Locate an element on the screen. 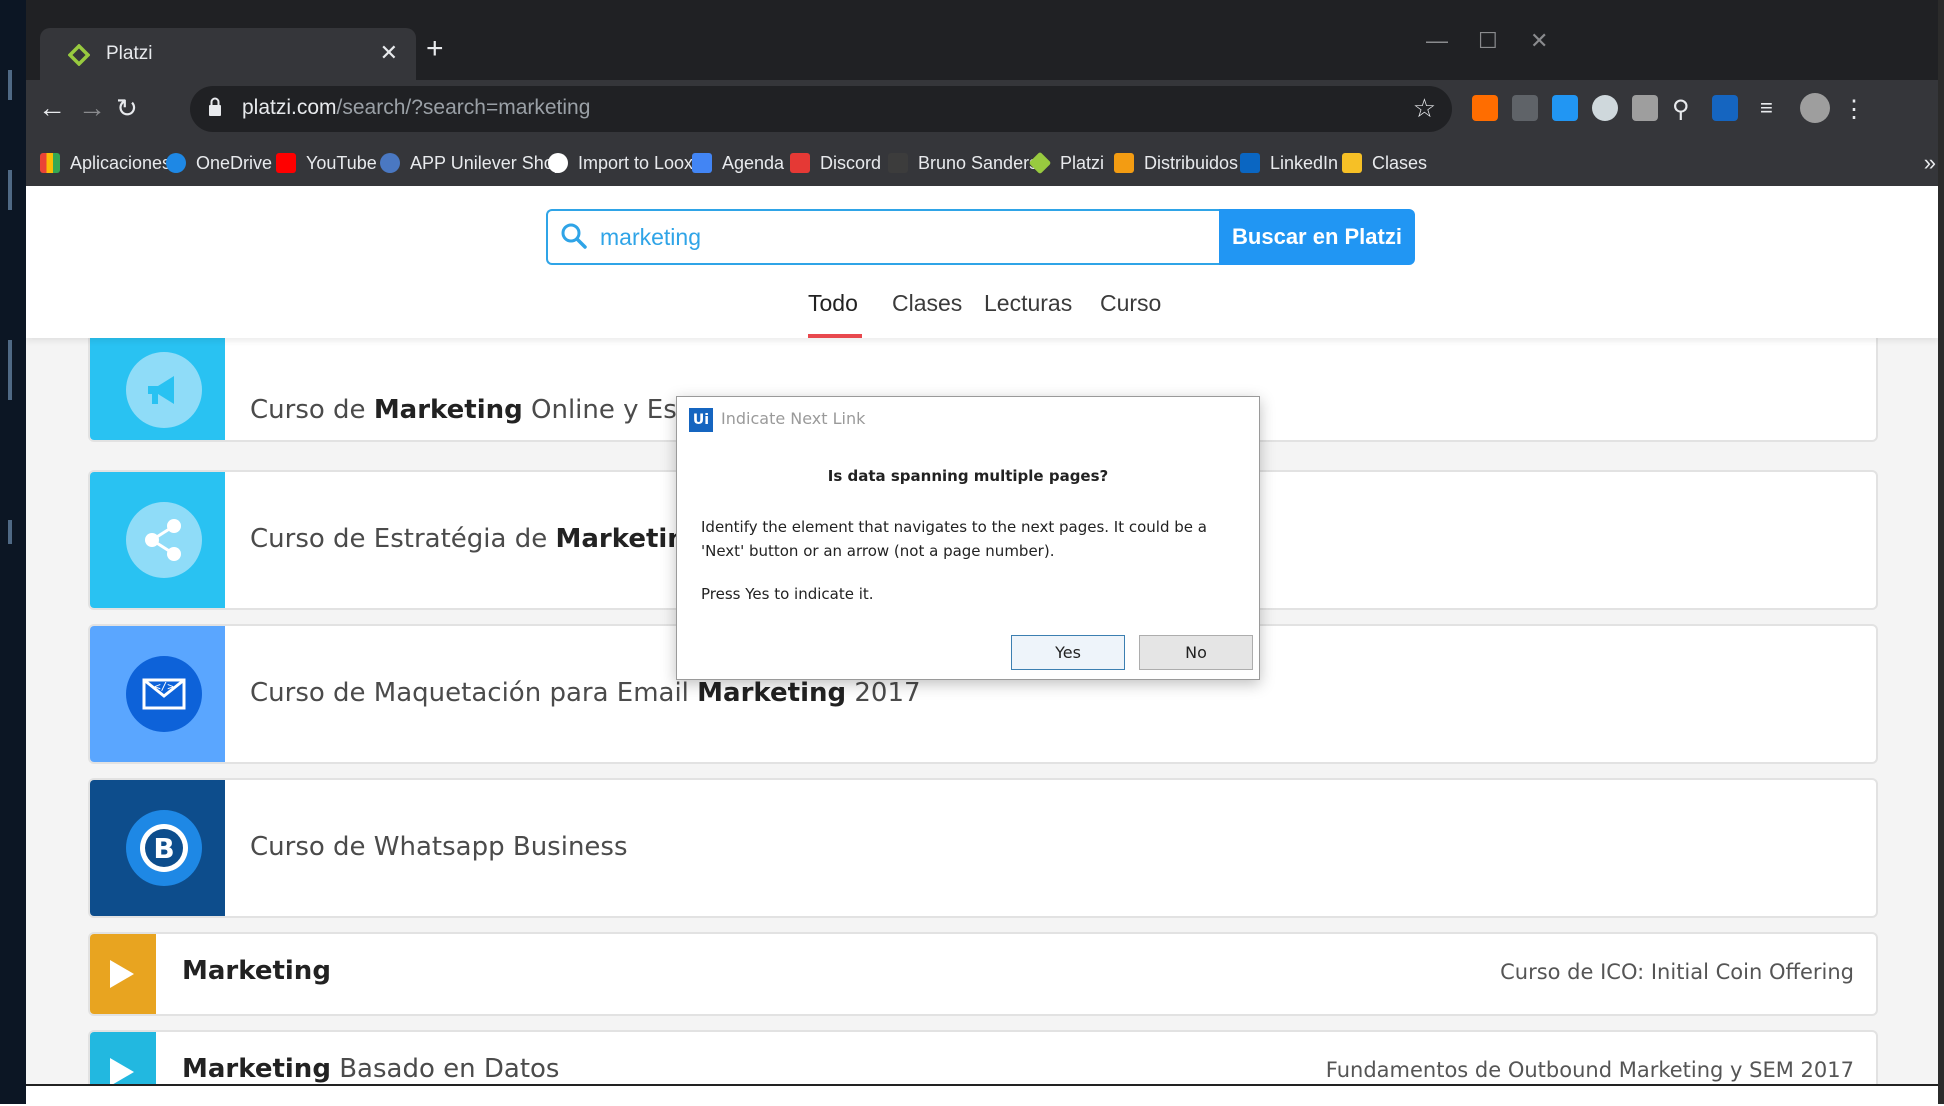 Image resolution: width=1944 pixels, height=1106 pixels. extension-circle-icon is located at coordinates (1605, 108).